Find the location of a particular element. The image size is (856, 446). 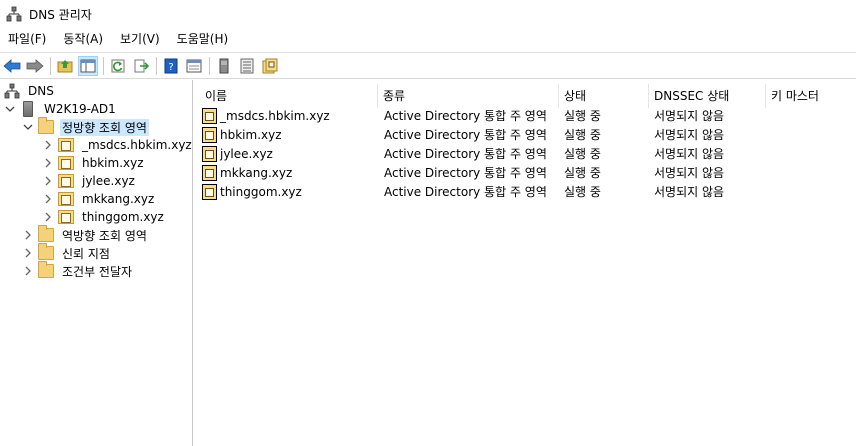

tree-label-zone: _msdcs.hbkim.xyz is located at coordinates (137, 145).